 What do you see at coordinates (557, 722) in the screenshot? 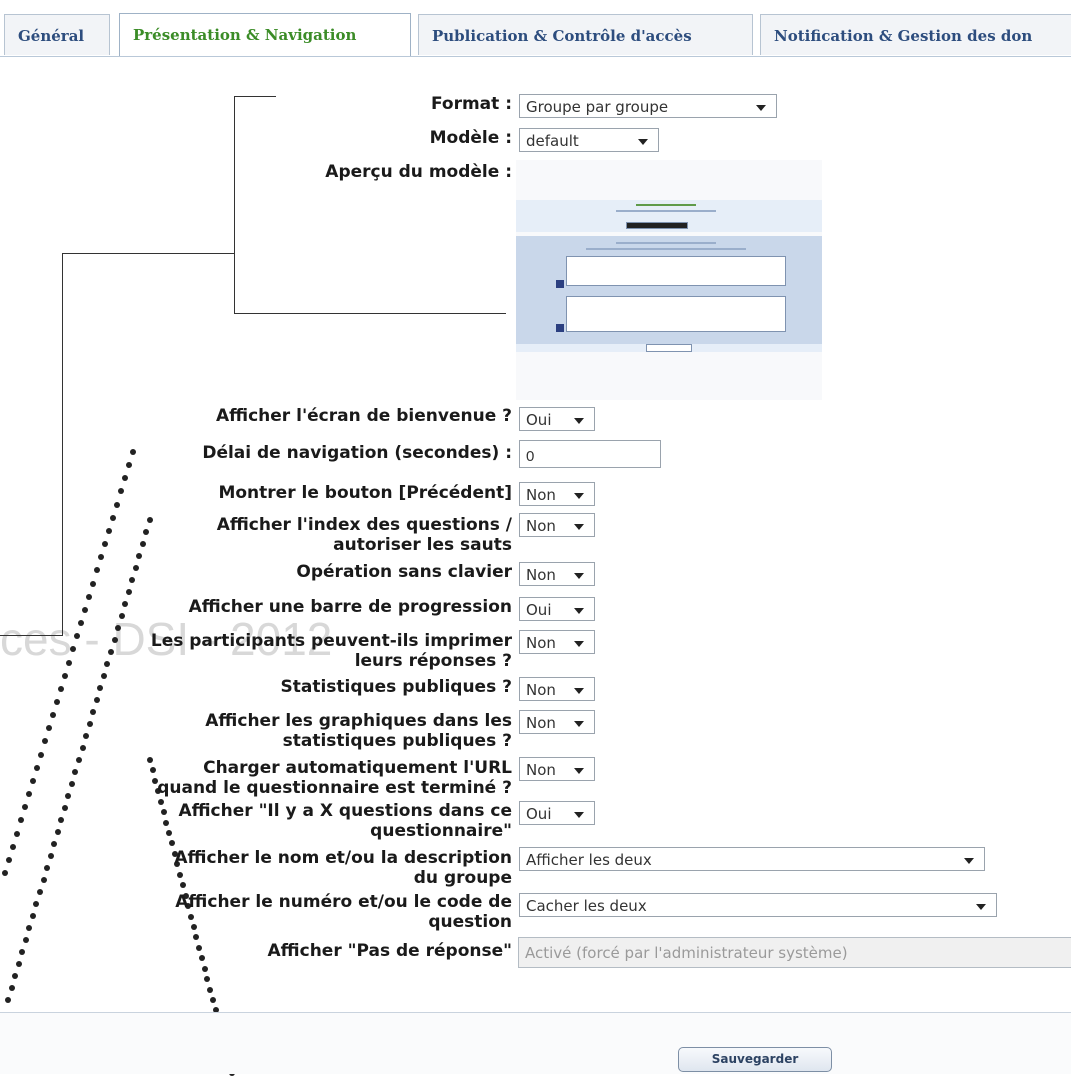
I see `graphs-select: Non` at bounding box center [557, 722].